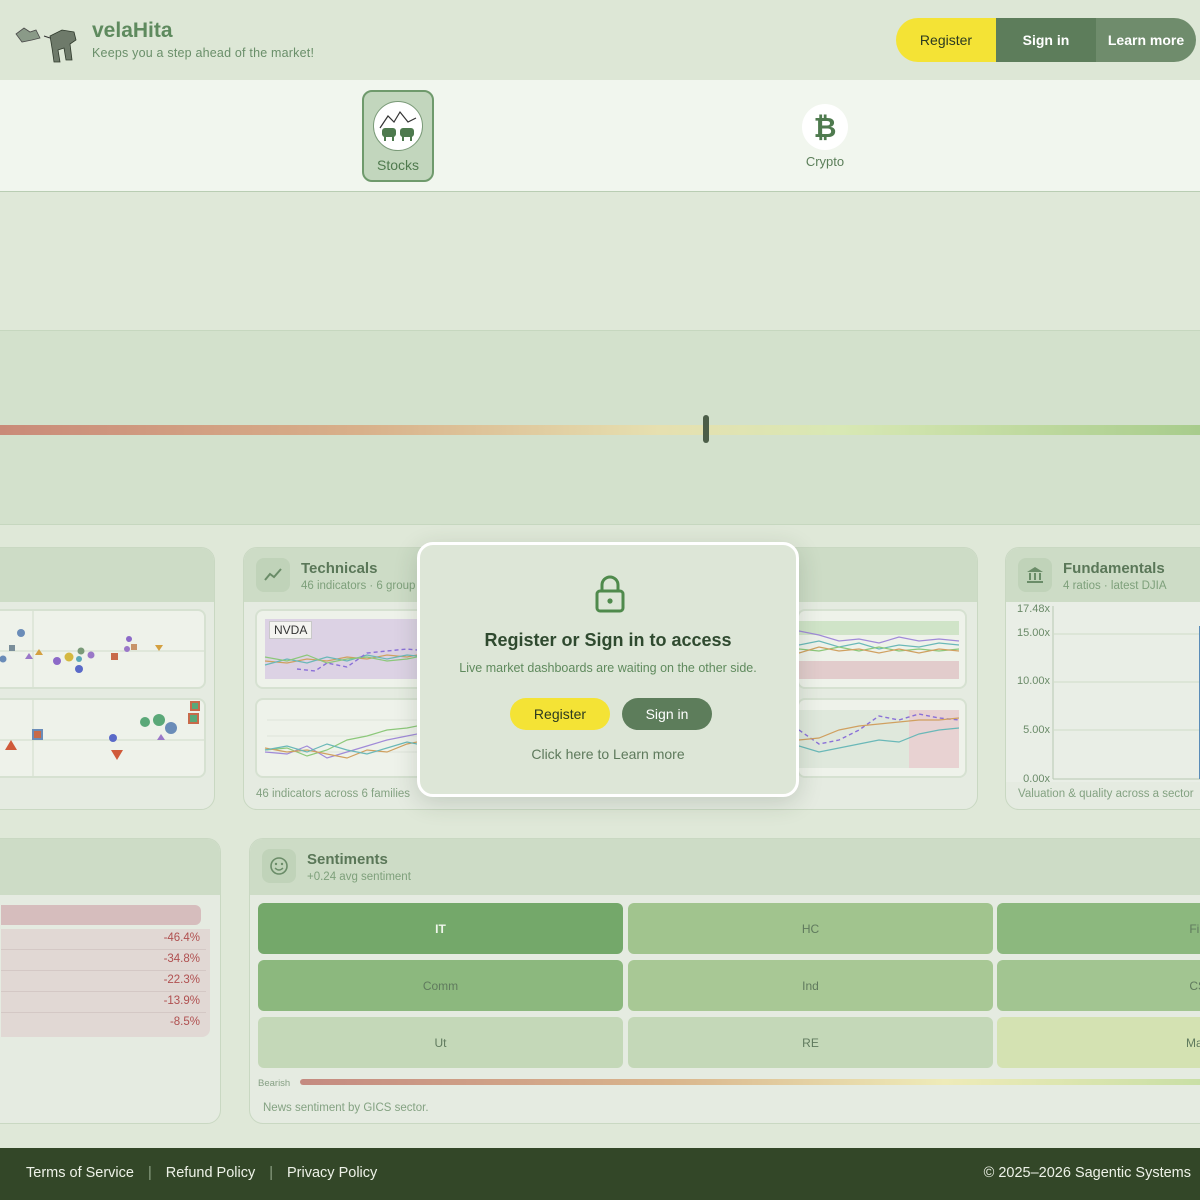  What do you see at coordinates (1114, 568) in the screenshot?
I see `fundamentals-title: Fundamentals` at bounding box center [1114, 568].